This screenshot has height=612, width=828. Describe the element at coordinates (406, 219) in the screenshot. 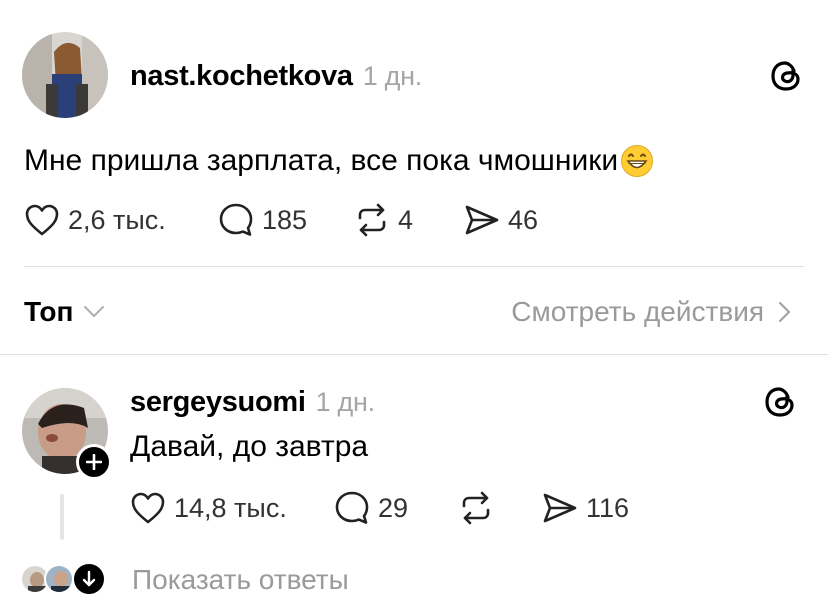

I see `post-repost-count: 4` at that location.